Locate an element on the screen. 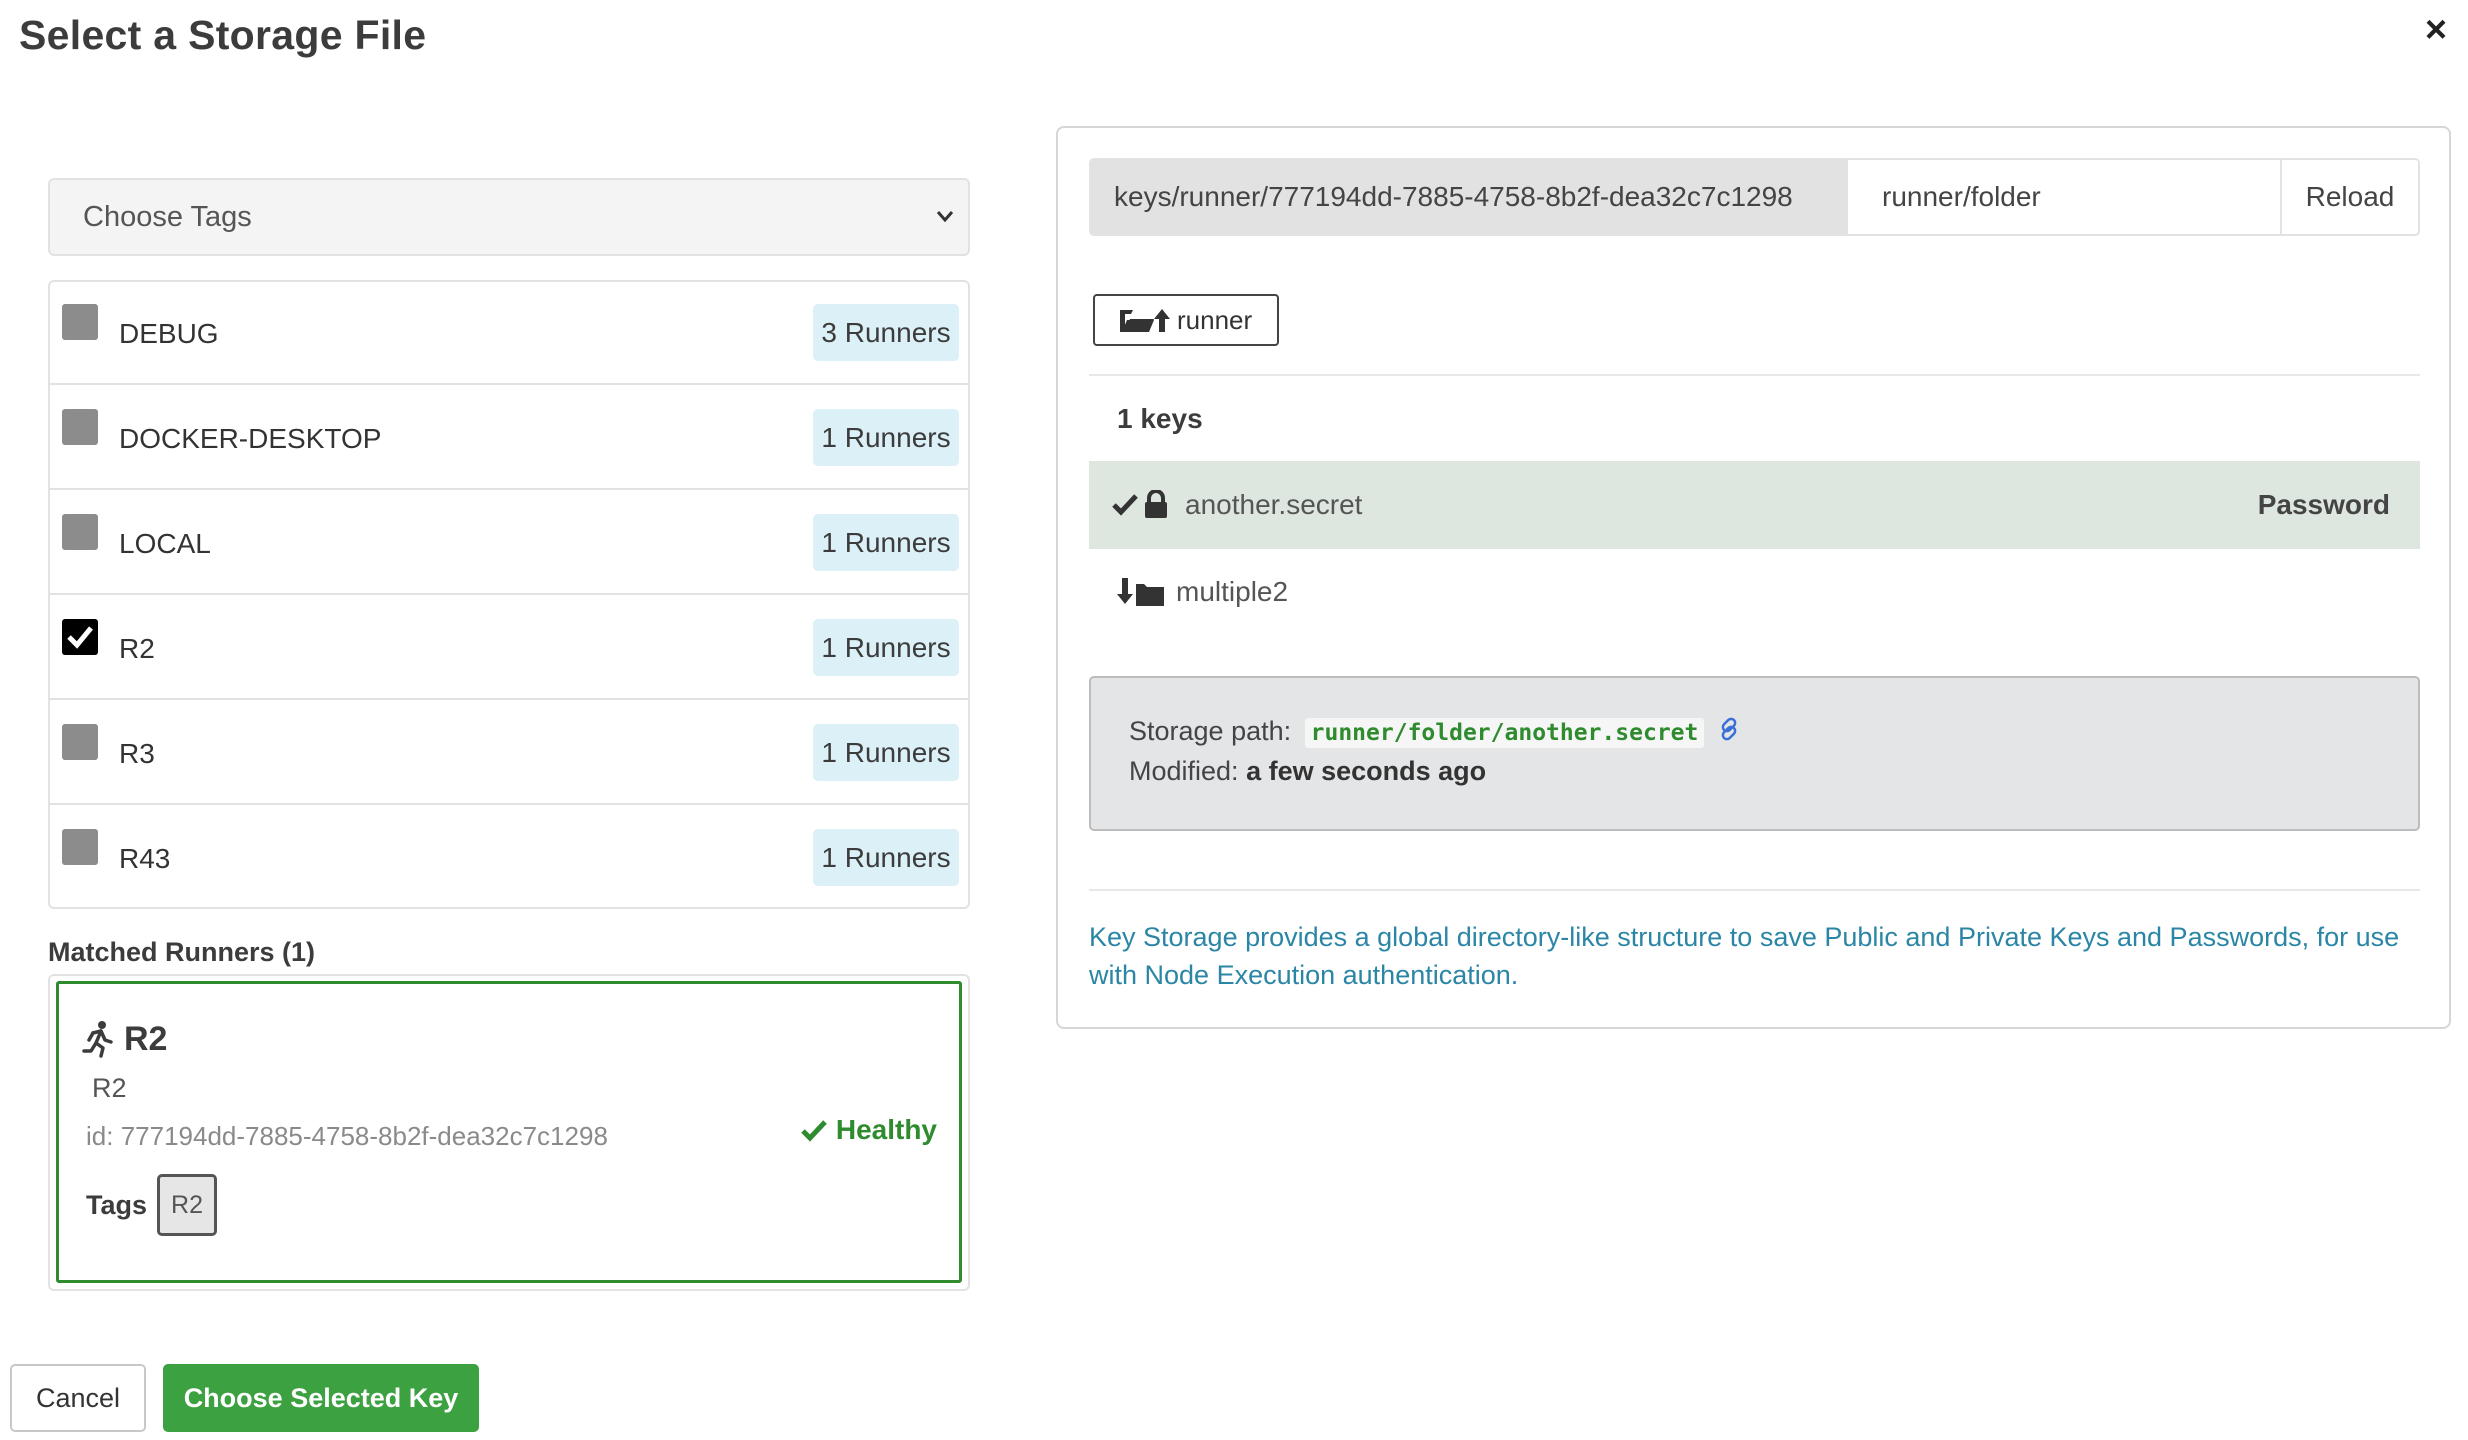  runner-name: R2 is located at coordinates (146, 1039).